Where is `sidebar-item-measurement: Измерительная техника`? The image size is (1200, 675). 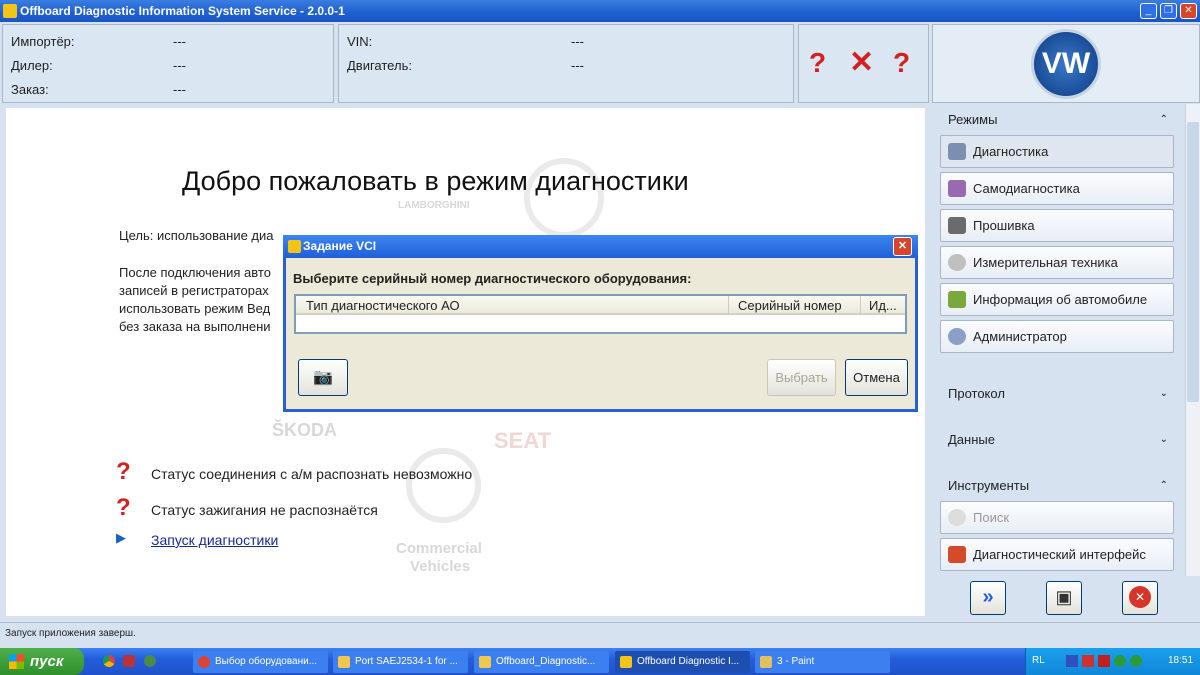 sidebar-item-measurement: Измерительная техника is located at coordinates (1057, 262).